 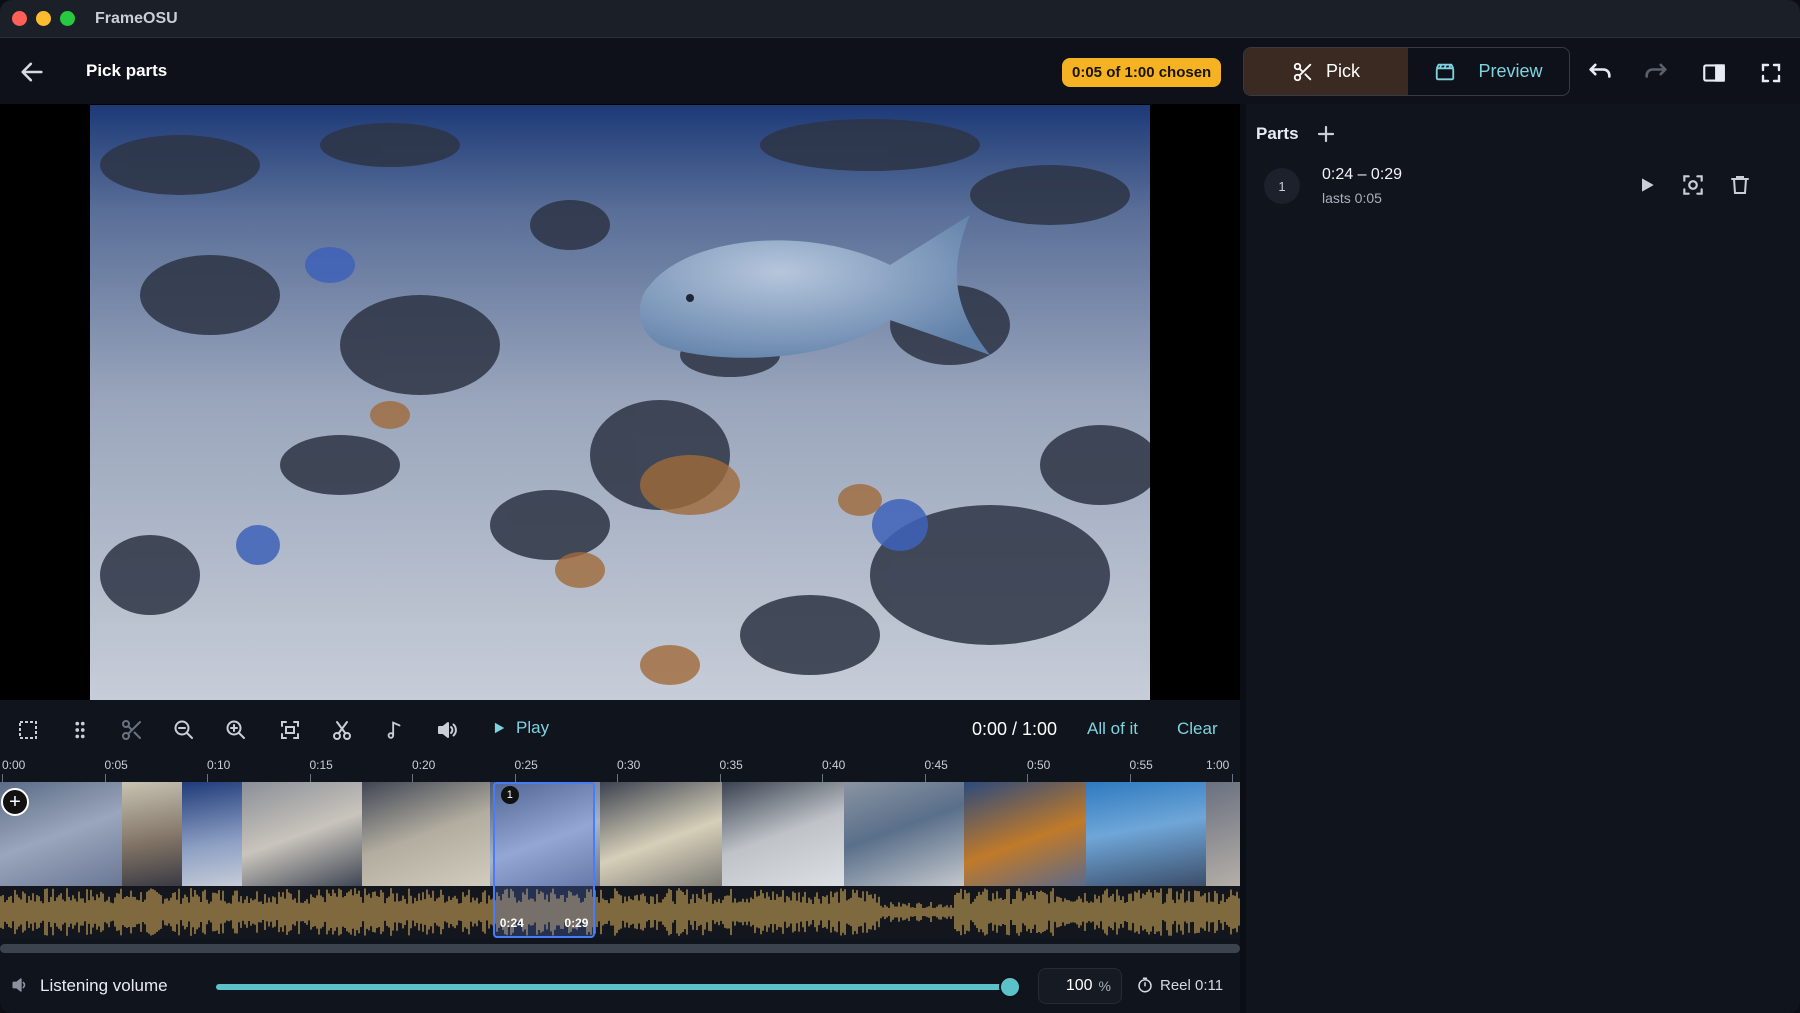 What do you see at coordinates (613, 987) in the screenshot?
I see `volume-slider-fill` at bounding box center [613, 987].